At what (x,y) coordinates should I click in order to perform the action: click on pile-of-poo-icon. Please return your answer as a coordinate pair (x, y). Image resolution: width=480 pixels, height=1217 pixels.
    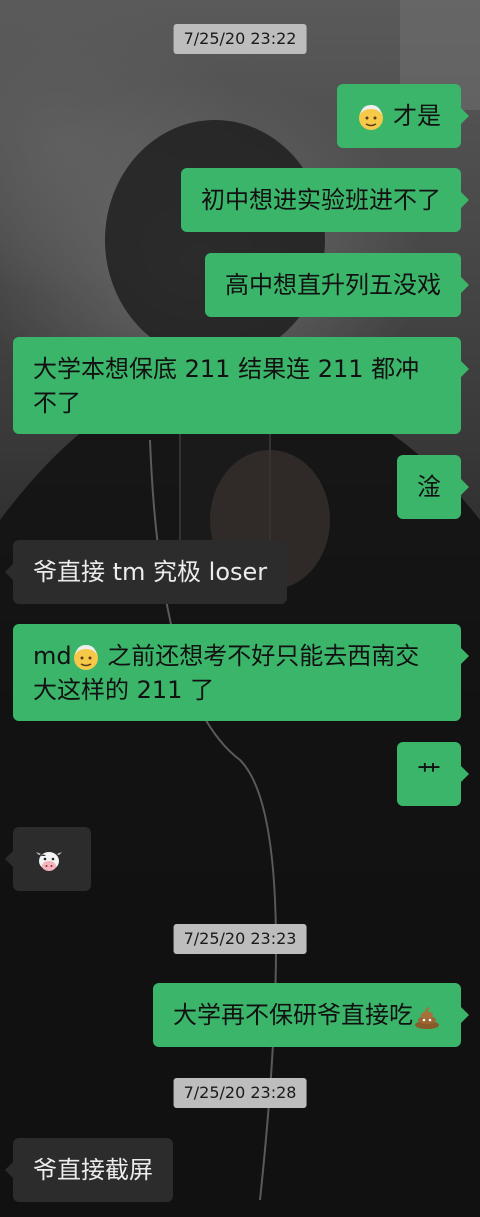
    Looking at the image, I should click on (427, 1018).